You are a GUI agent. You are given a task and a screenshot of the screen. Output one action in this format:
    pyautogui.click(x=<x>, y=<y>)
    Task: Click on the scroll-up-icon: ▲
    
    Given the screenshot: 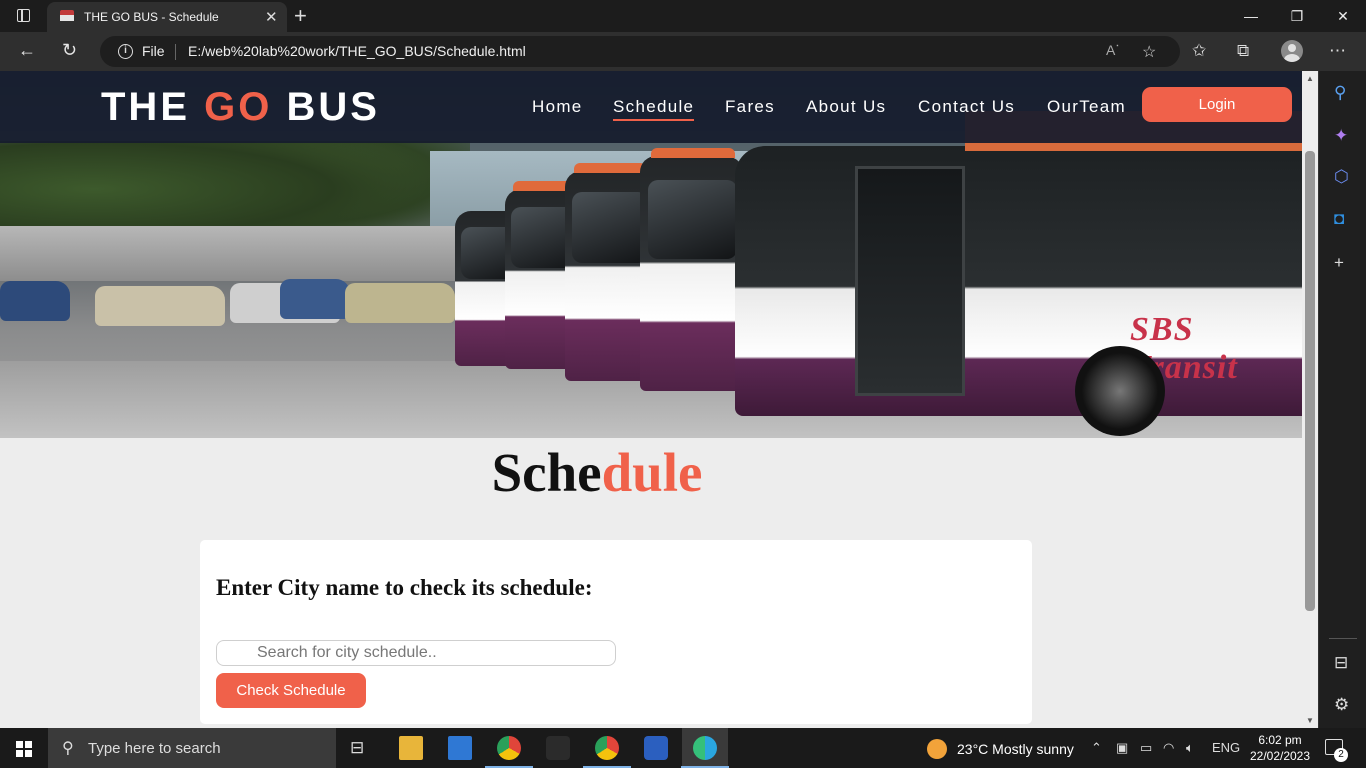 What is the action you would take?
    pyautogui.click(x=1310, y=78)
    